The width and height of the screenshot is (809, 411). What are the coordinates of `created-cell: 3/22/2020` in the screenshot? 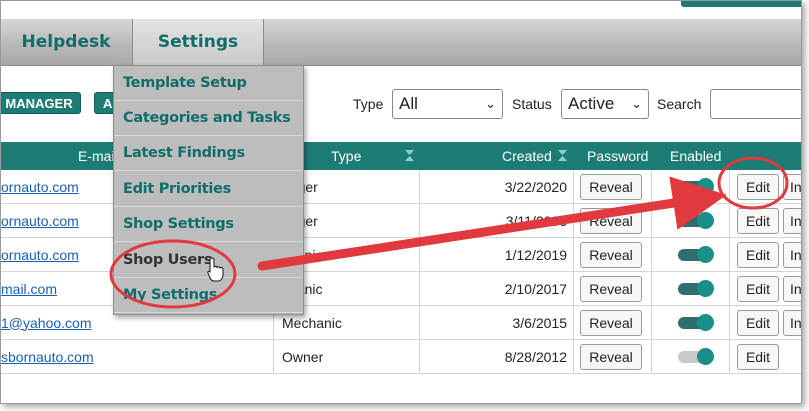 It's located at (535, 186).